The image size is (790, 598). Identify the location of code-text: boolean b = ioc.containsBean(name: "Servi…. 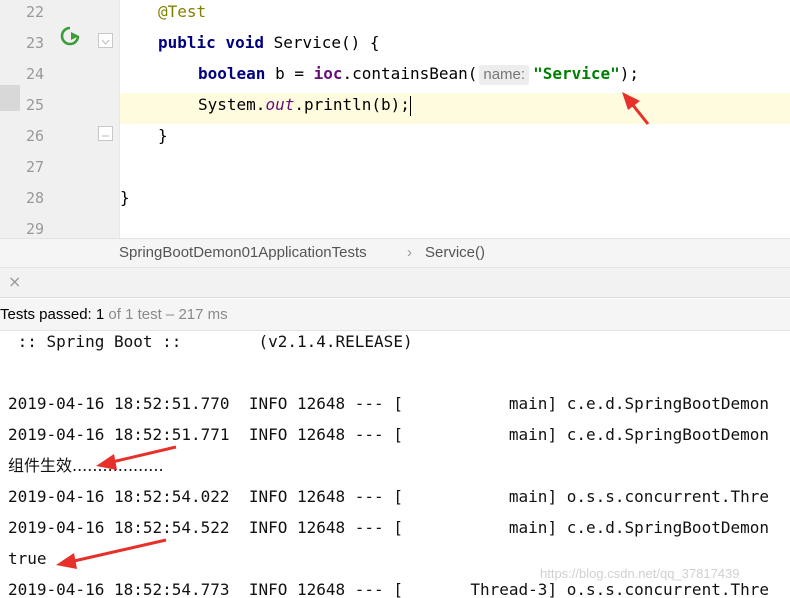
(455, 77).